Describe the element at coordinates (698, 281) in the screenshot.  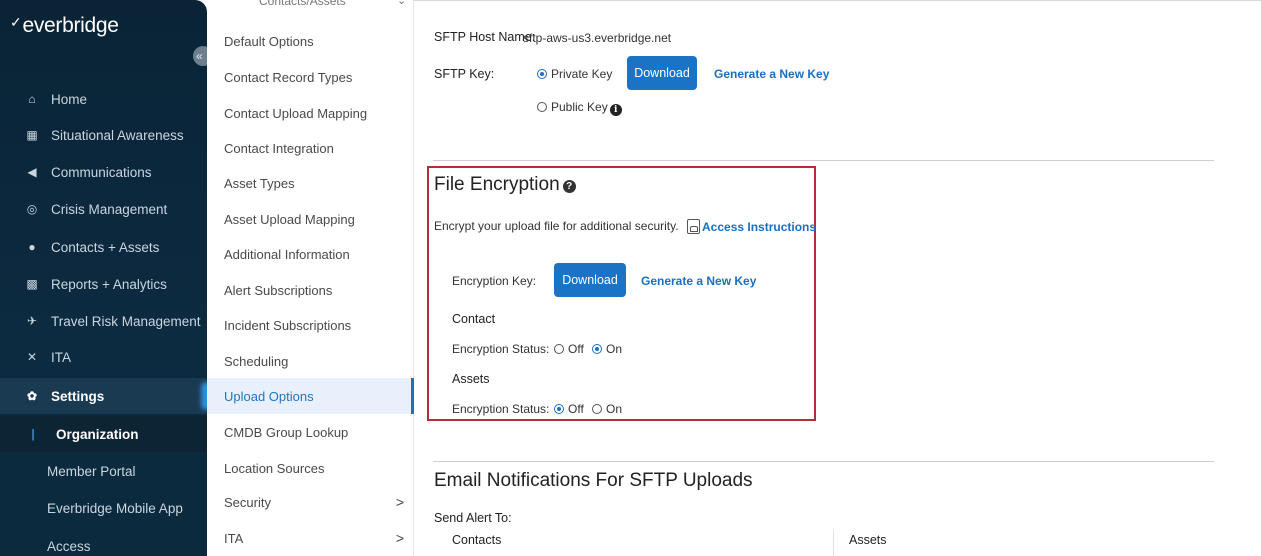
I see `encryption-generate-key-link: Generate a New Key` at that location.